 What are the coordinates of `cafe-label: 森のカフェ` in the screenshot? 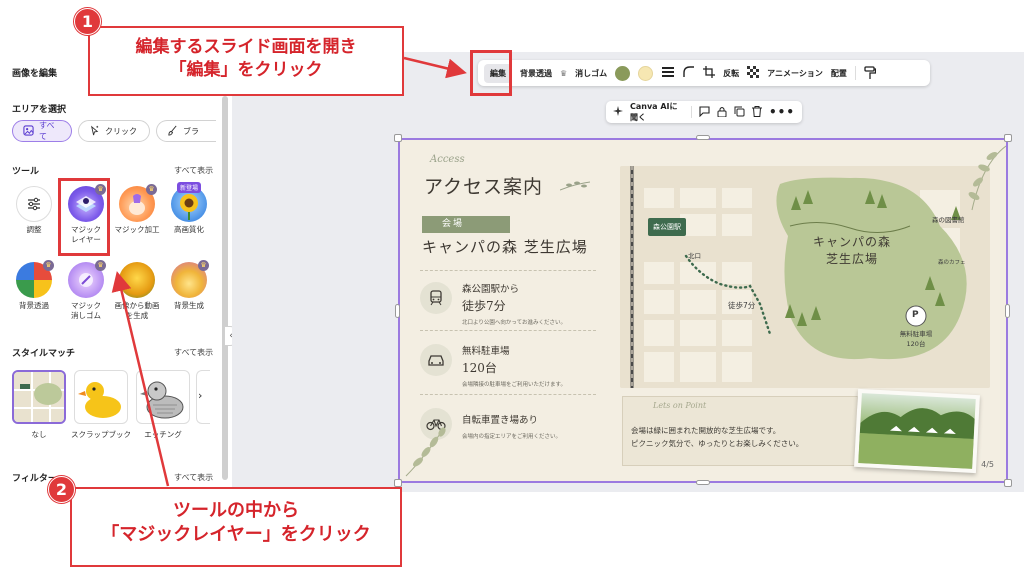 It's located at (952, 263).